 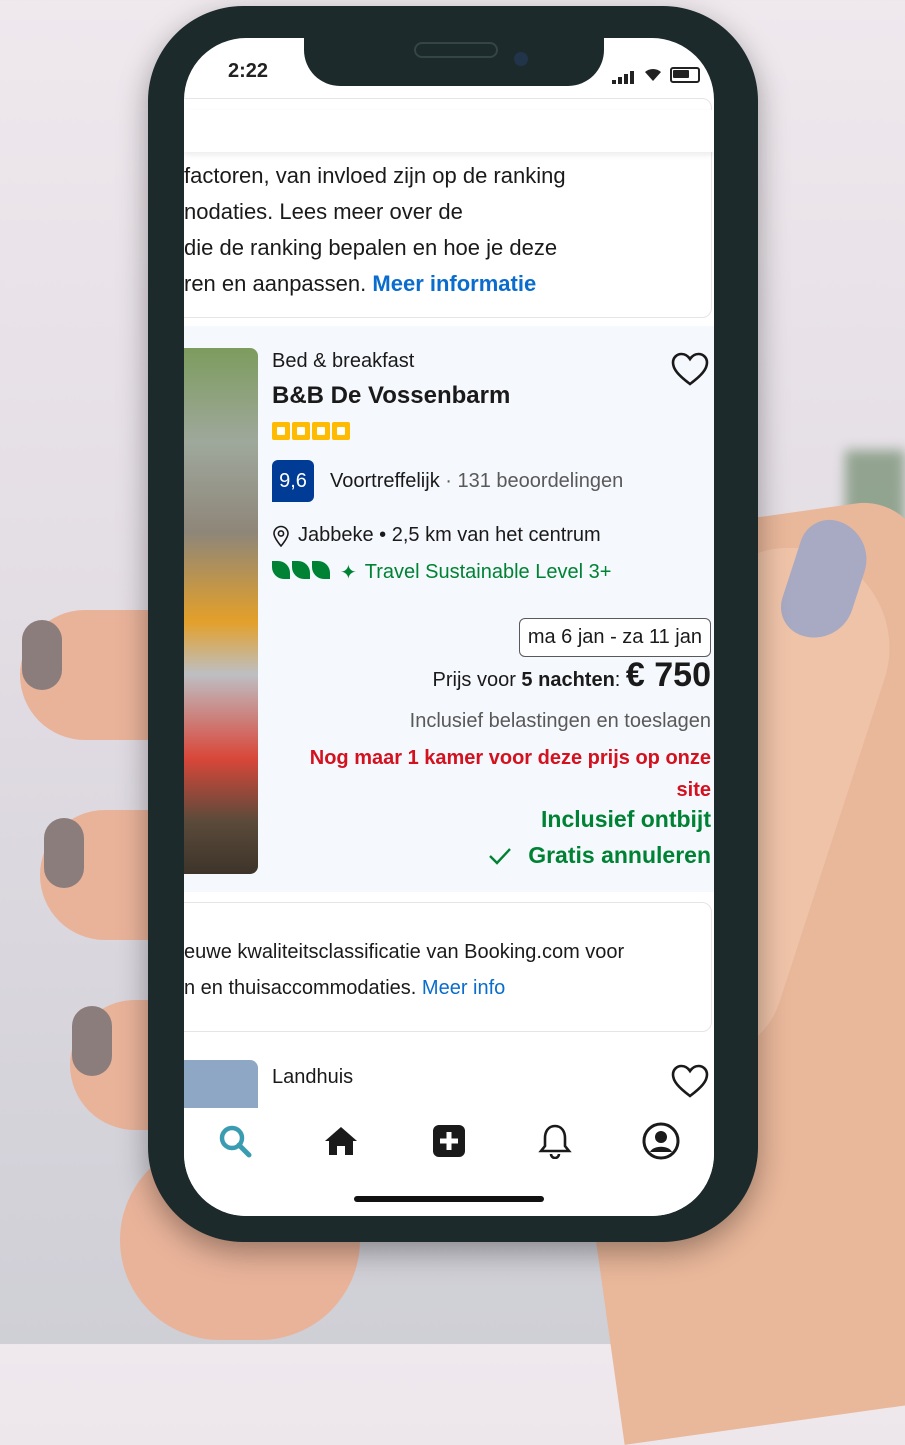 What do you see at coordinates (626, 819) in the screenshot?
I see `breakfast-included: Inclusief ontbijt` at bounding box center [626, 819].